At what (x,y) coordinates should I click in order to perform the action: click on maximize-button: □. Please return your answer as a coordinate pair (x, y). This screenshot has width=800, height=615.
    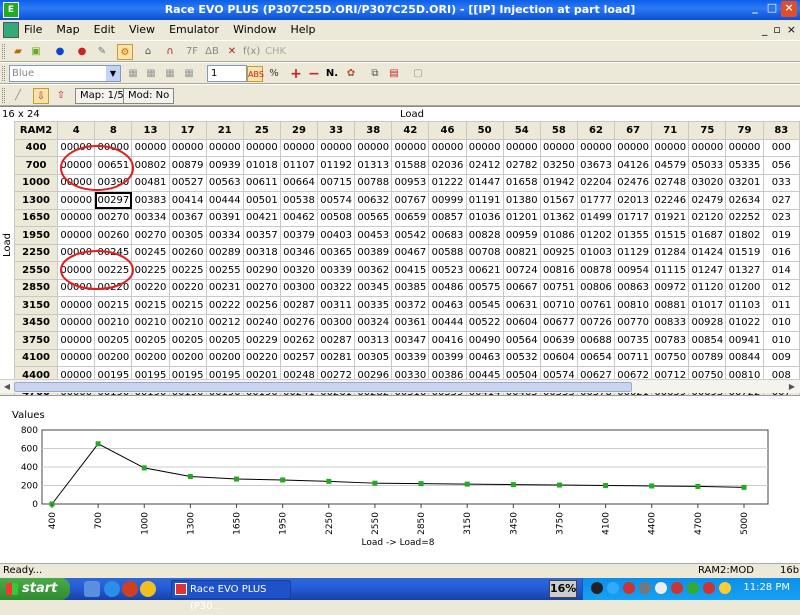
    Looking at the image, I should click on (772, 9).